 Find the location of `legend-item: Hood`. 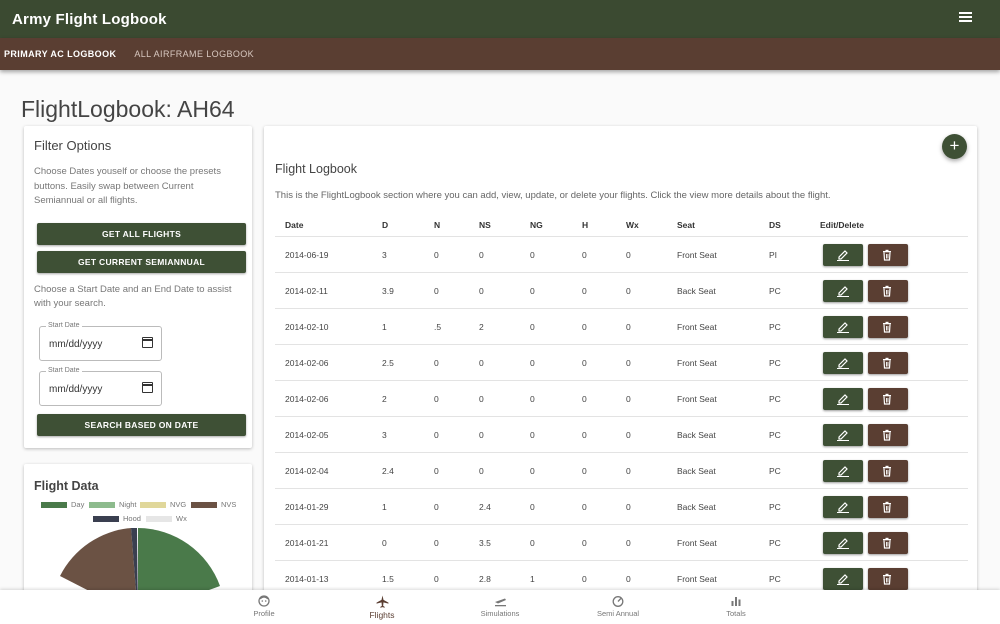

legend-item: Hood is located at coordinates (117, 518).